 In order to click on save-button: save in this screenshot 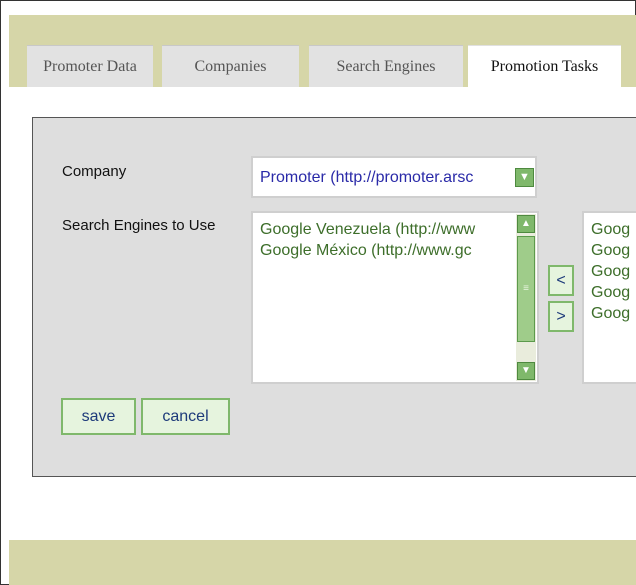, I will do `click(98, 416)`.